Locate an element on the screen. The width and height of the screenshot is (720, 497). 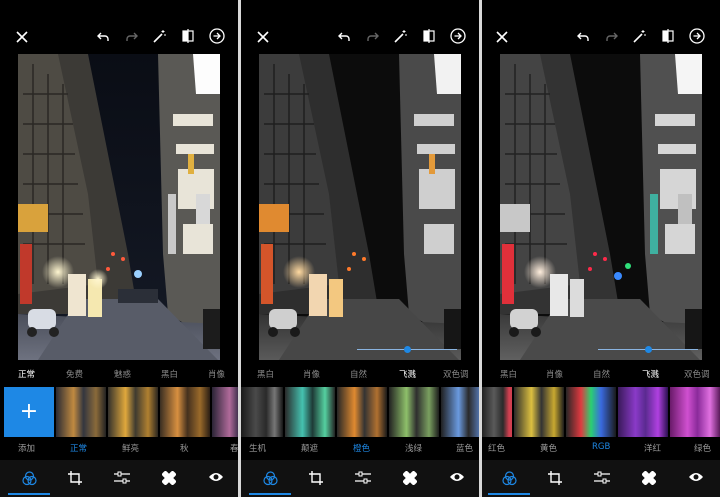
filter-name: 添加 is located at coordinates (26, 448).